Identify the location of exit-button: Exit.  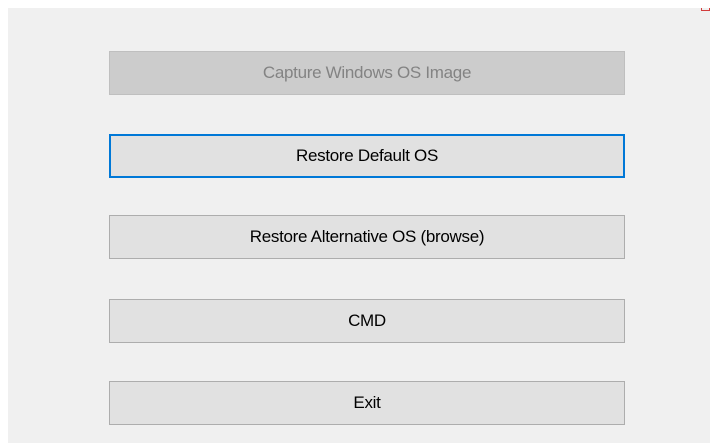
(367, 403).